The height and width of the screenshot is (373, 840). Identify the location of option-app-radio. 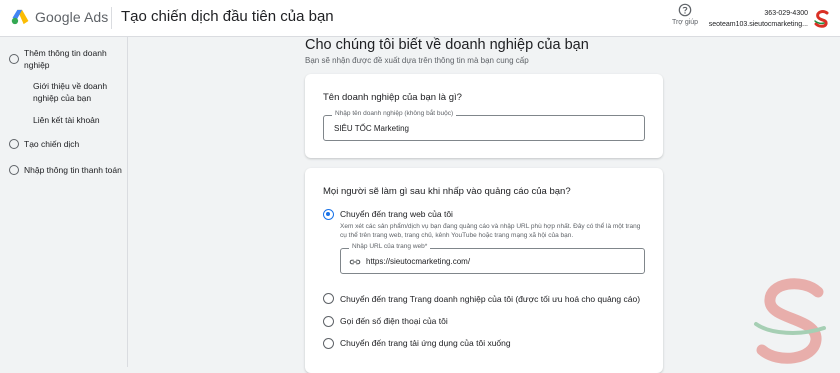
(328, 343).